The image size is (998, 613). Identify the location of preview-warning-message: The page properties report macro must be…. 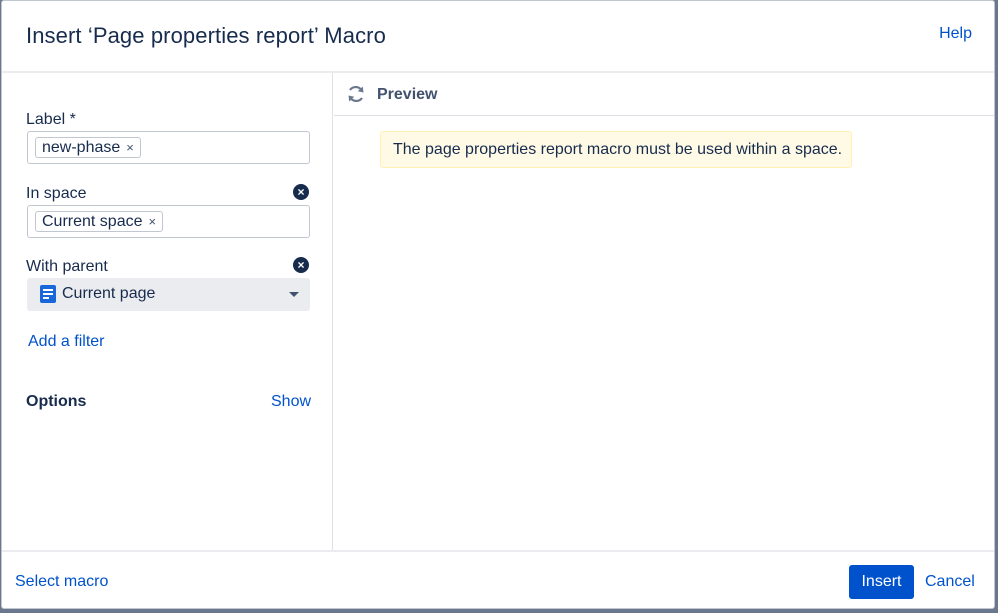
(616, 149).